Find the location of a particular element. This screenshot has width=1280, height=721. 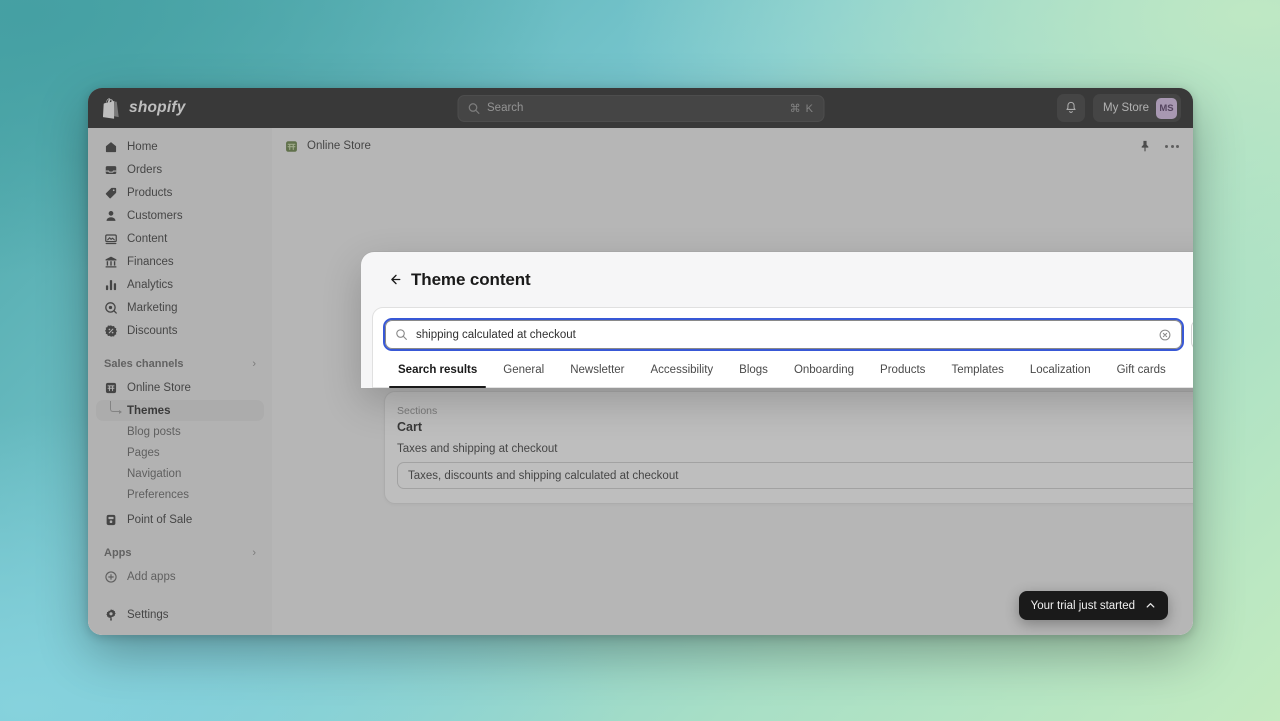

tab-newsletter: Newsletter is located at coordinates (597, 373).